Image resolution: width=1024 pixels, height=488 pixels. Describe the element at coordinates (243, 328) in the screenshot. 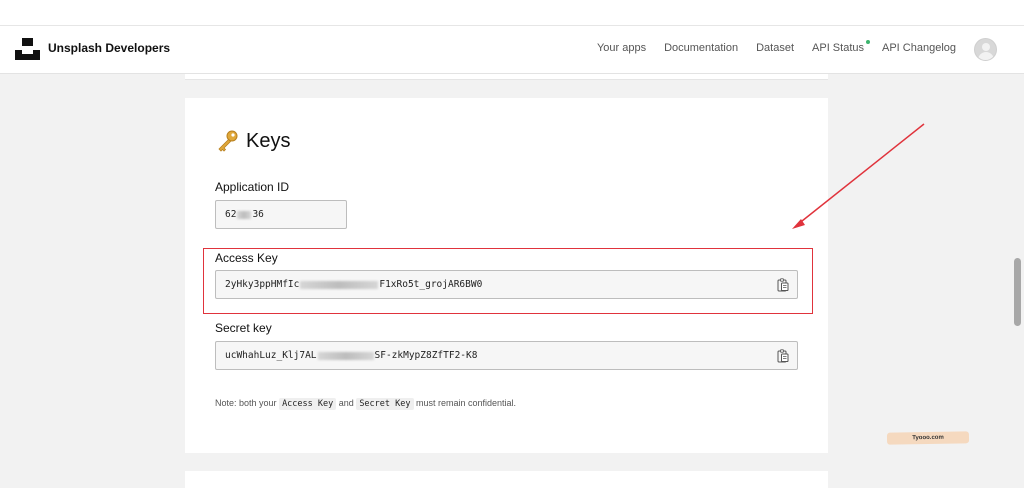

I see `secret-key-label: Secret key` at that location.